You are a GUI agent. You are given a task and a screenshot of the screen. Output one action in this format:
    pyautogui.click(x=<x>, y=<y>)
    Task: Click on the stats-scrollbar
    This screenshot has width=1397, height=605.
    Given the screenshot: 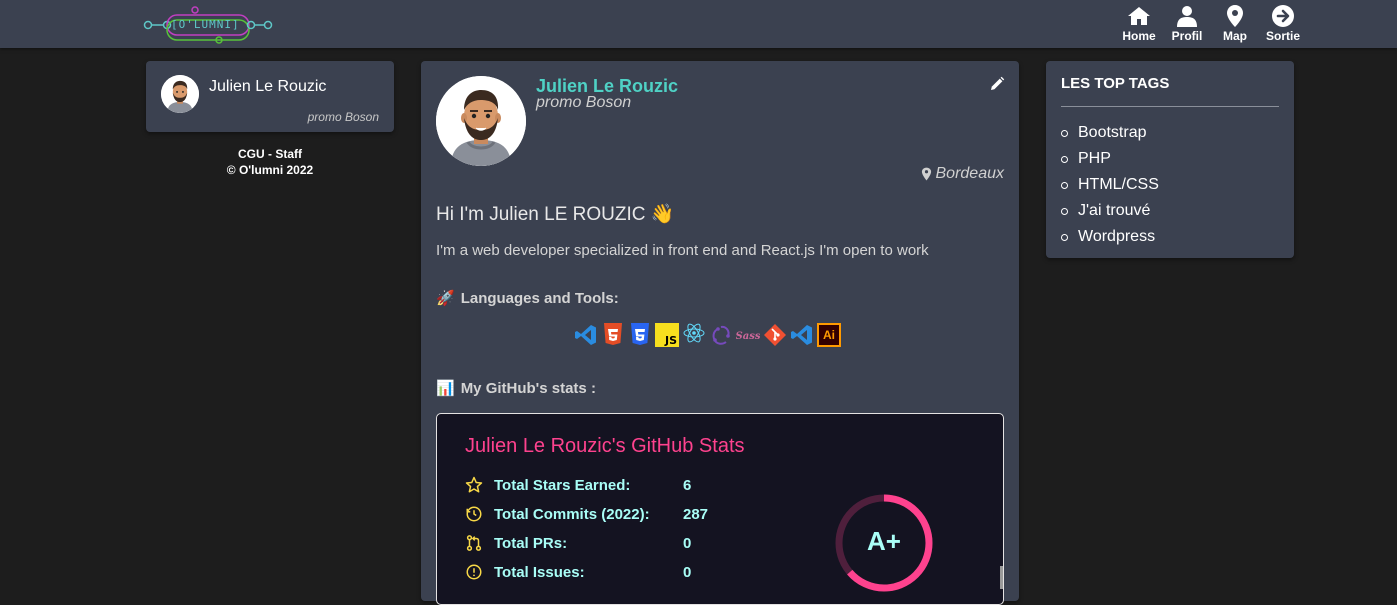 What is the action you would take?
    pyautogui.click(x=1001, y=577)
    